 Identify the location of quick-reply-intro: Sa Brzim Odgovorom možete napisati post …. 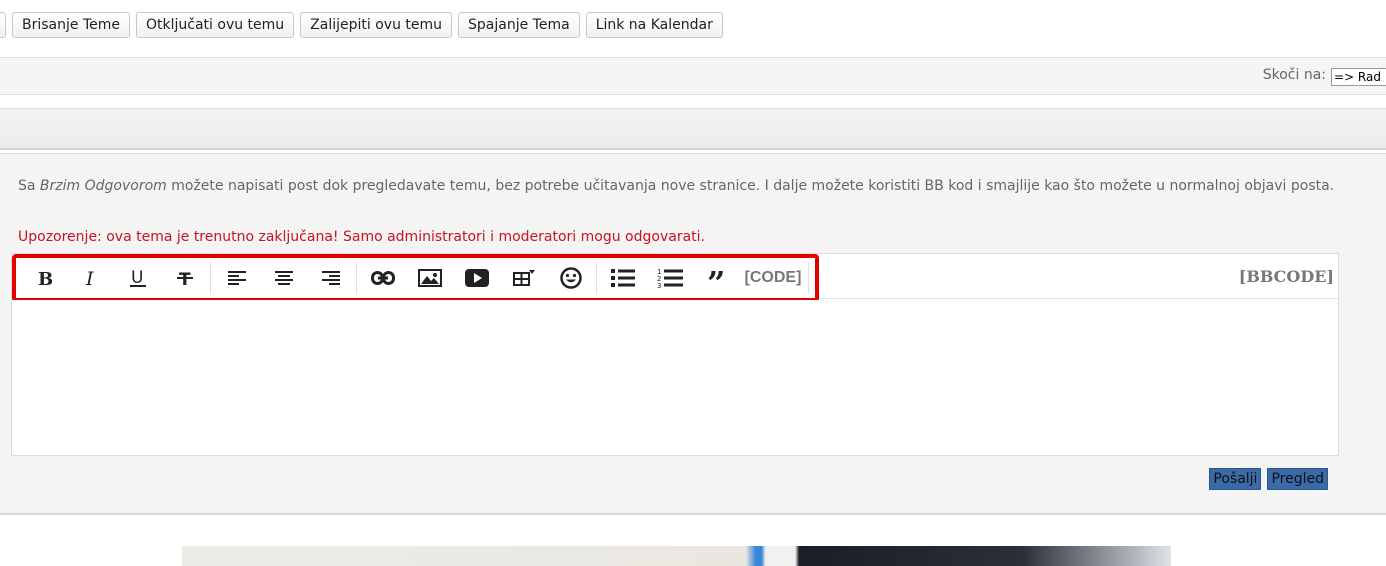
(676, 186).